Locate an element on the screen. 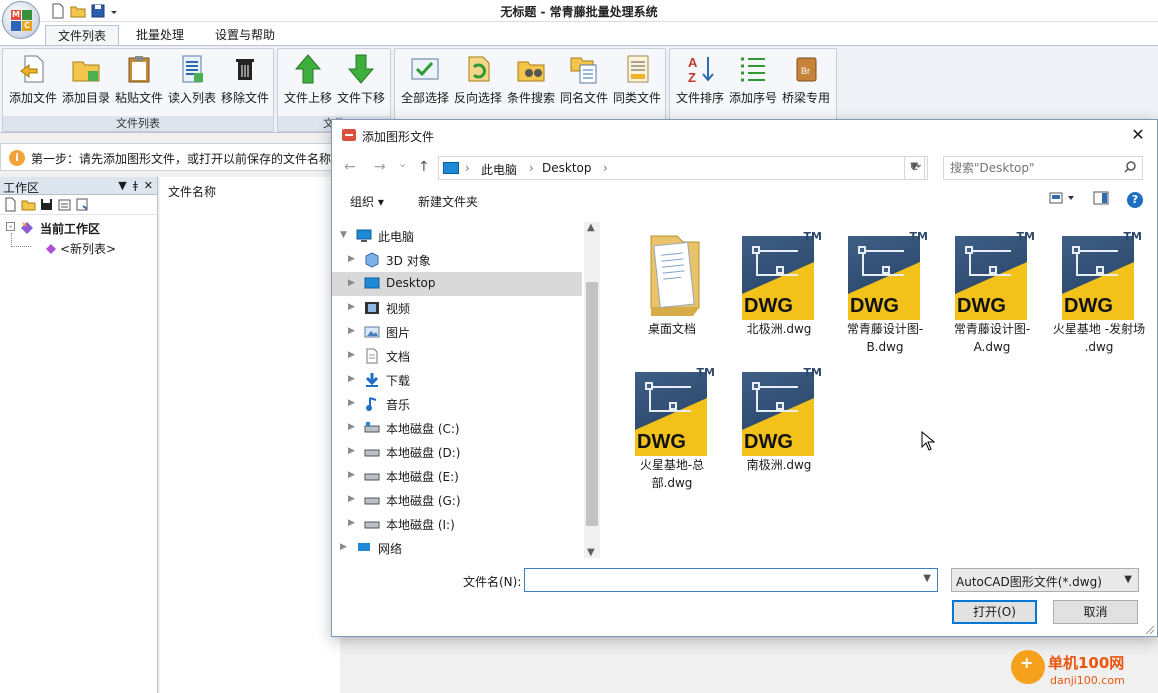 The height and width of the screenshot is (693, 1158). move-file-down-button: 文件下移 is located at coordinates (361, 81).